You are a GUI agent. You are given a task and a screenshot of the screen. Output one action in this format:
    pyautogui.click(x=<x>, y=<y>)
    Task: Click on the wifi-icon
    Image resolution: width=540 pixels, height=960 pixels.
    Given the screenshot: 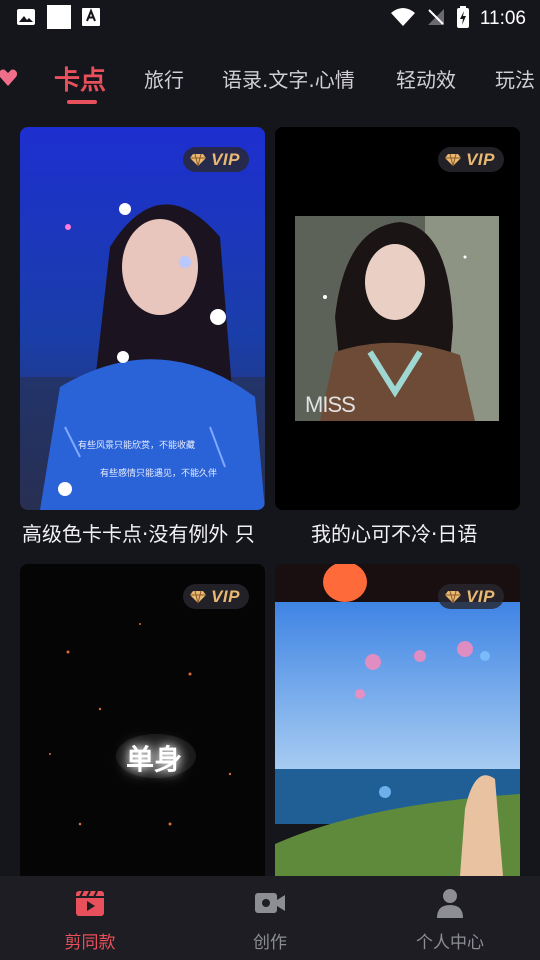 What is the action you would take?
    pyautogui.click(x=403, y=19)
    